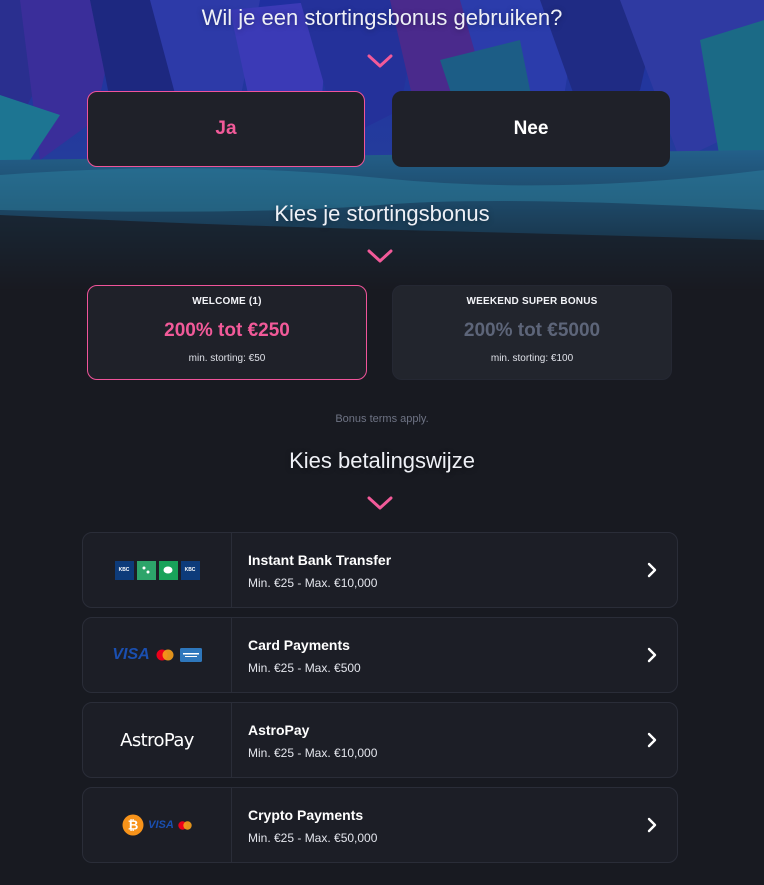 This screenshot has width=764, height=885. I want to click on payment-limits: Min. €25 - Max. €500, so click(304, 668).